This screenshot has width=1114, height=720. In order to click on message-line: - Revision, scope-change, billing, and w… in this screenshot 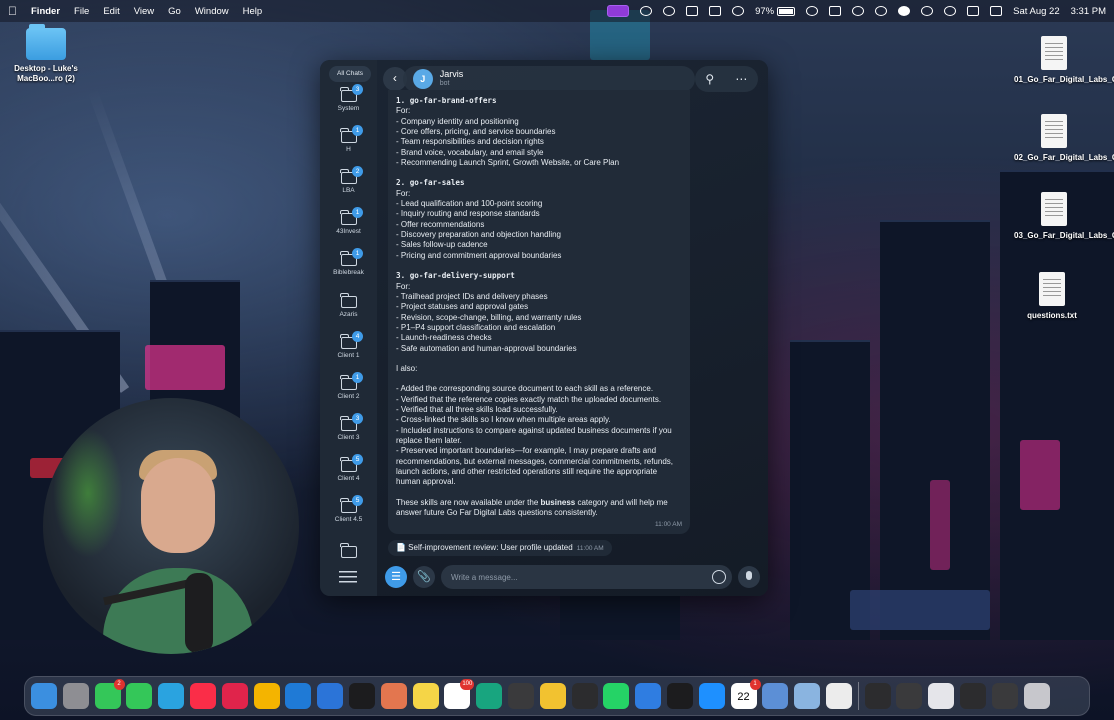, I will do `click(489, 317)`.